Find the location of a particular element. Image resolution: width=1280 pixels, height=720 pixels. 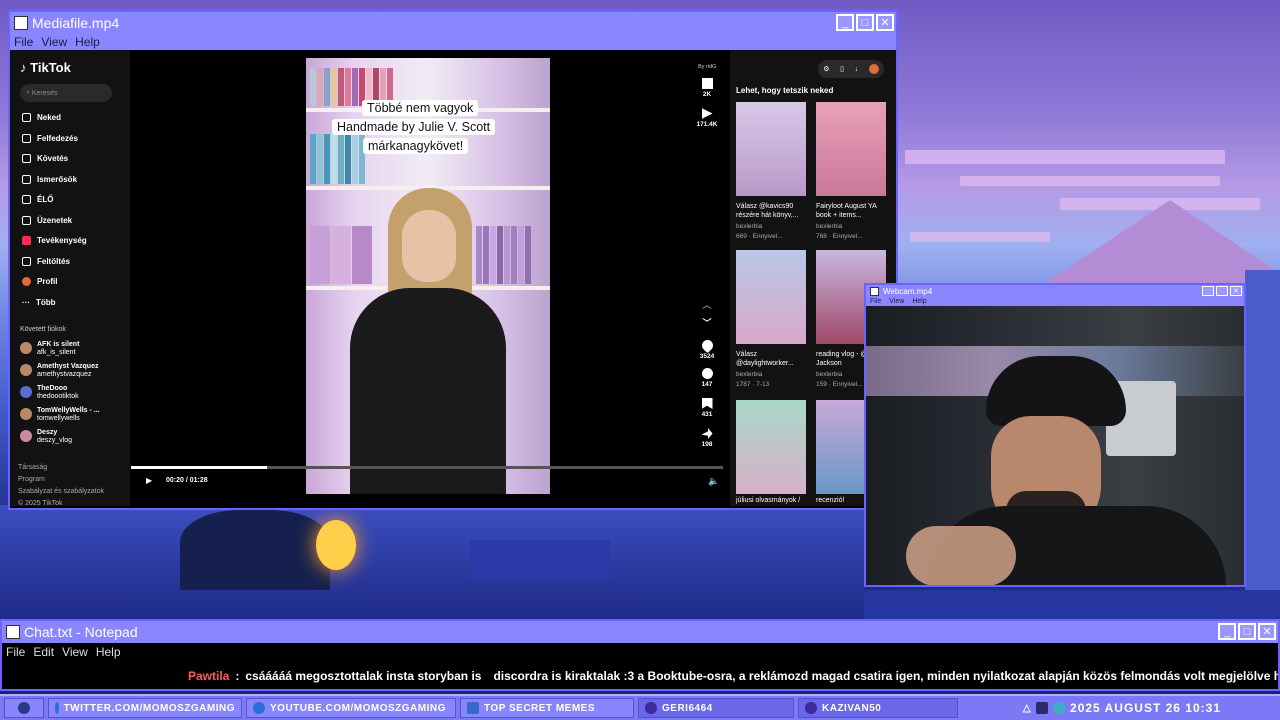

footer-link: Program is located at coordinates (61, 480).